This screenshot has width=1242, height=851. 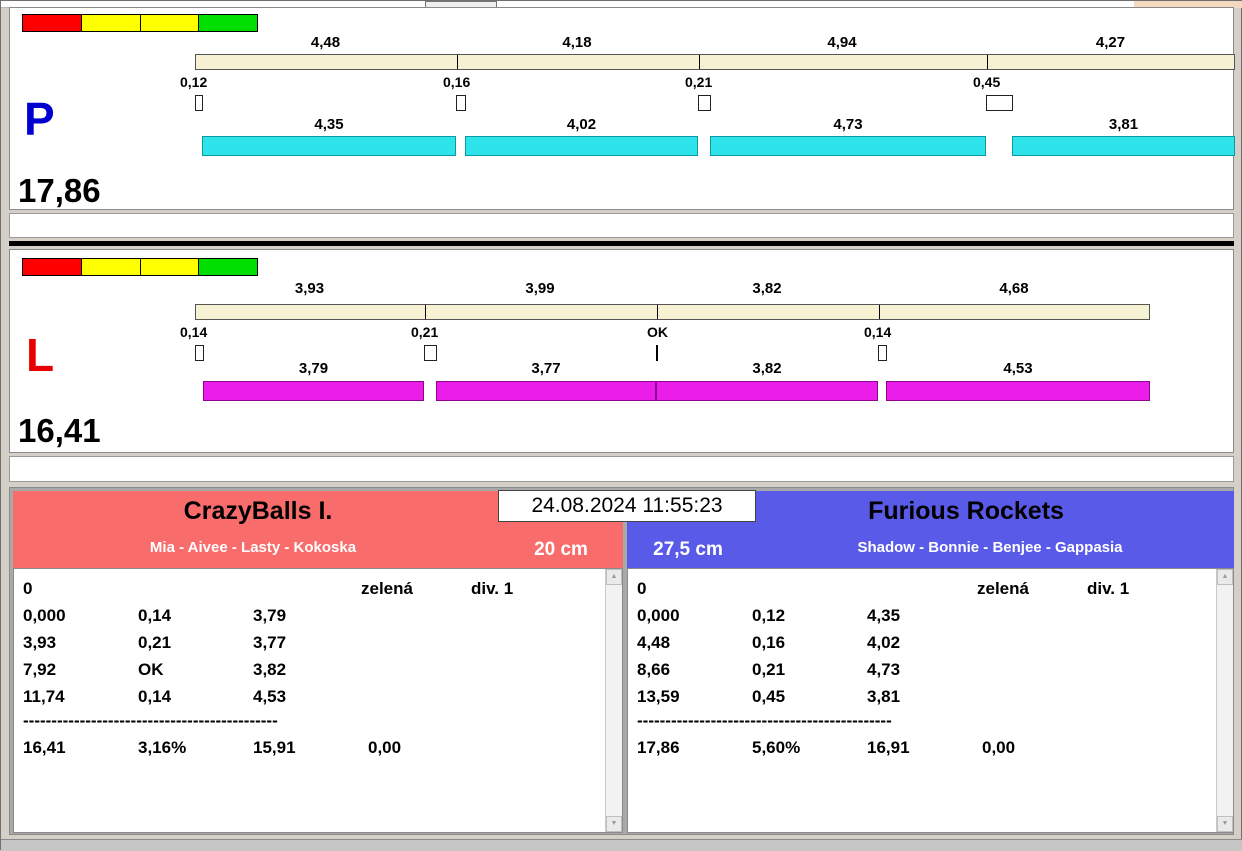 I want to click on cell: 4,53, so click(x=270, y=696).